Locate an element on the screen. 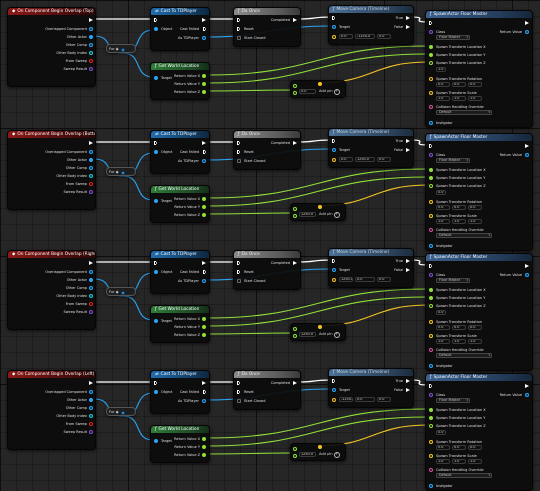 Image resolution: width=540 pixels, height=491 pixels. object-pin is located at coordinates (156, 29).